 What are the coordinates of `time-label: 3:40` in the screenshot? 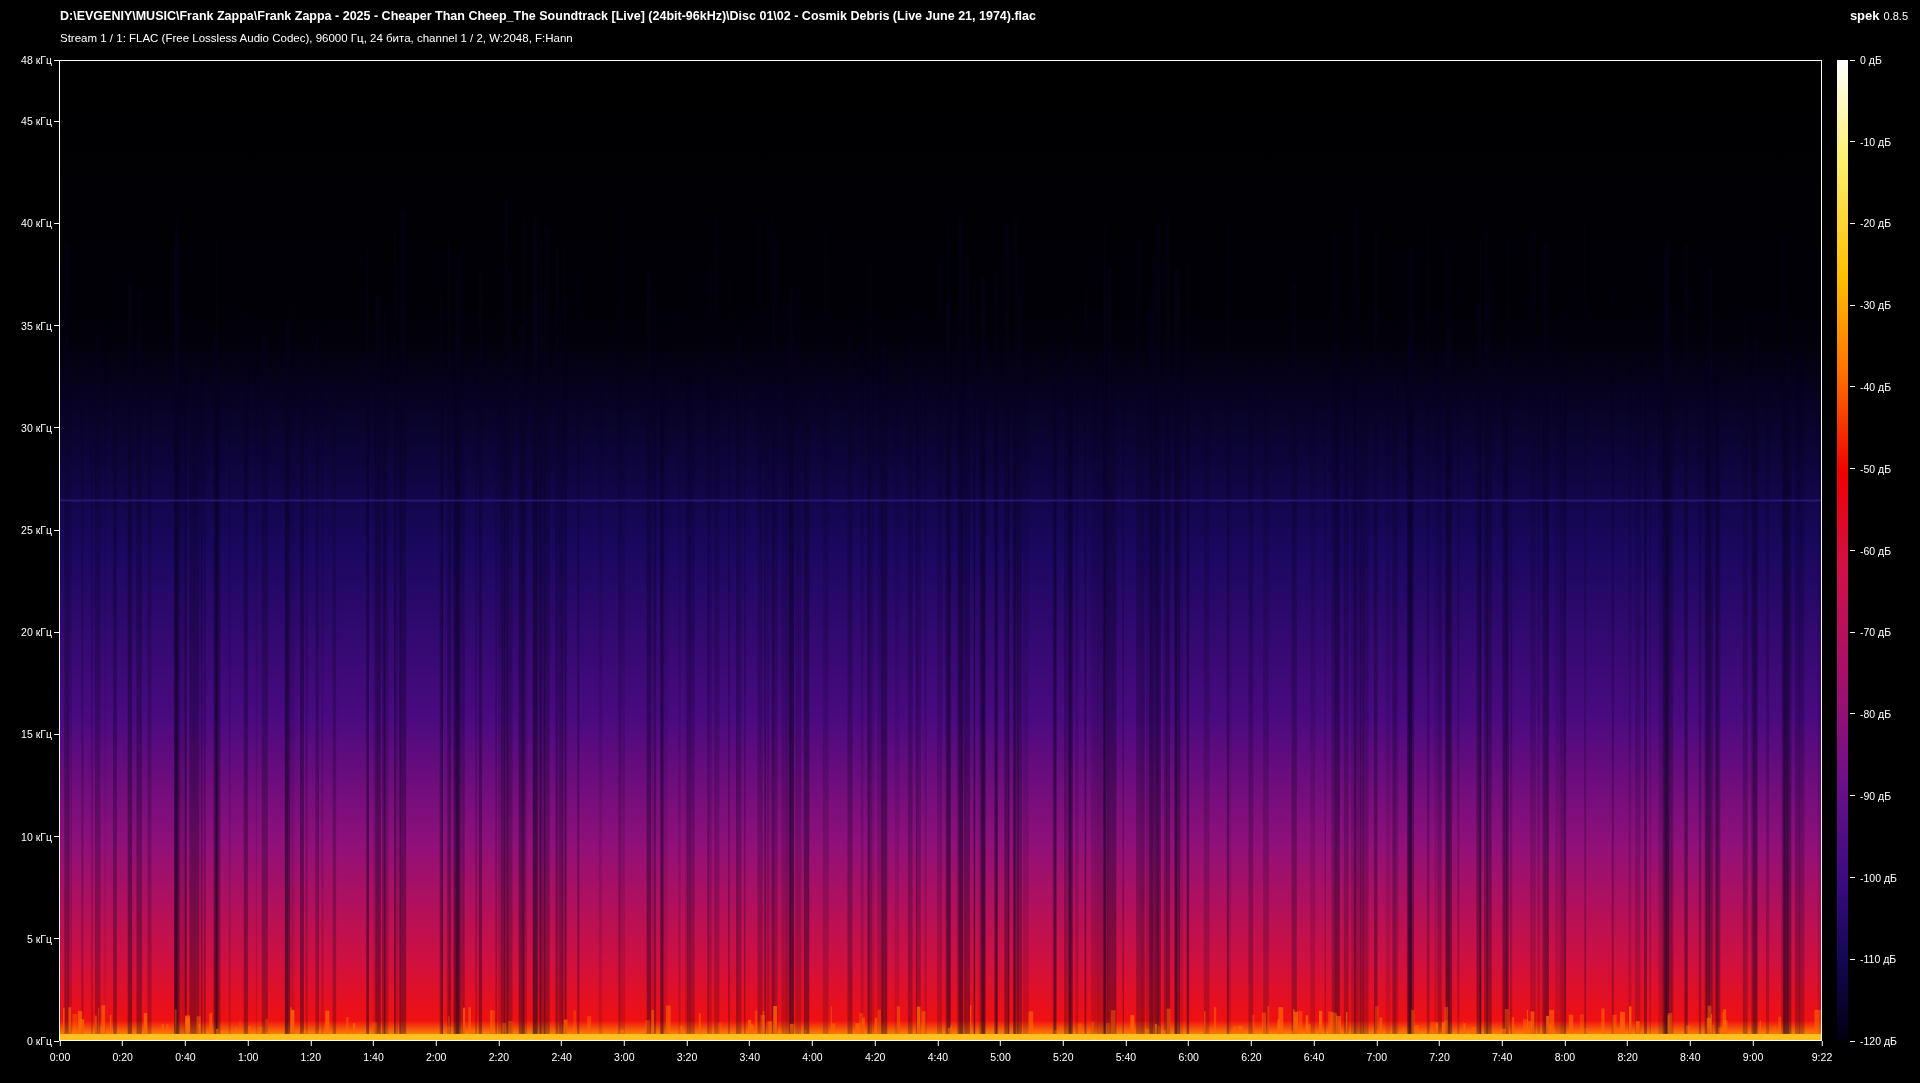 It's located at (749, 1057).